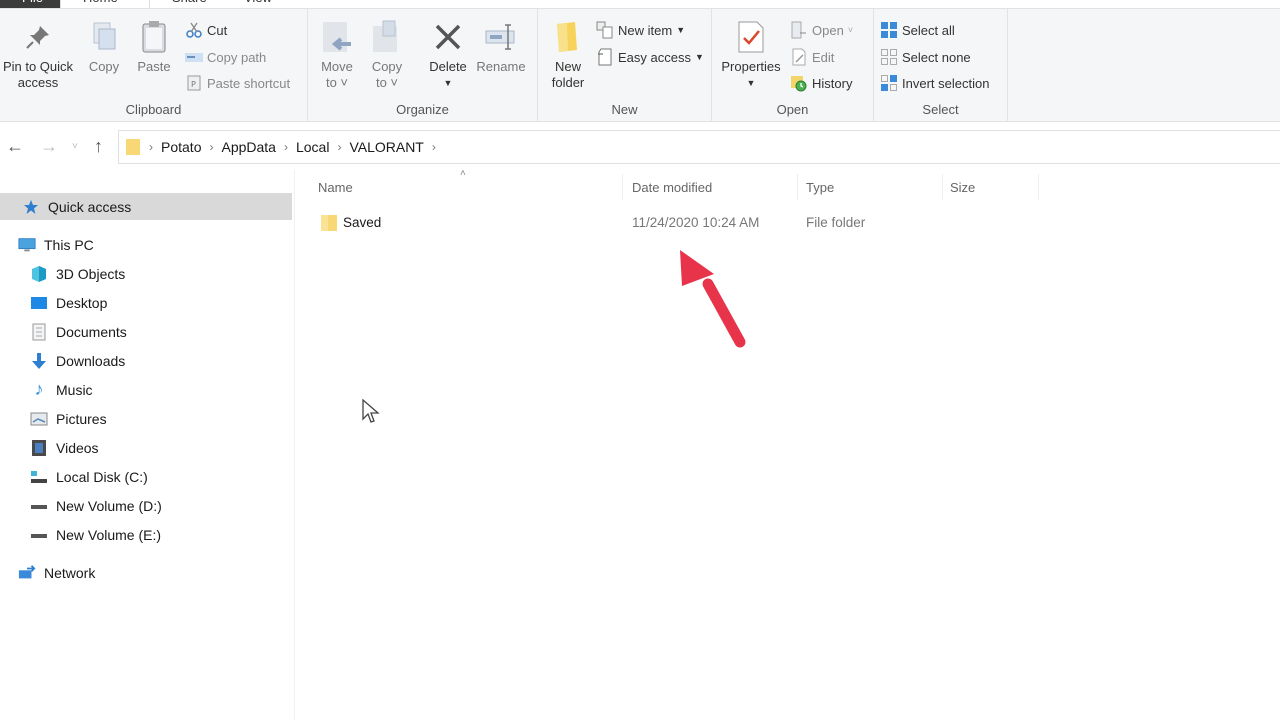  I want to click on sidebar-item-documents: Documents, so click(78, 331).